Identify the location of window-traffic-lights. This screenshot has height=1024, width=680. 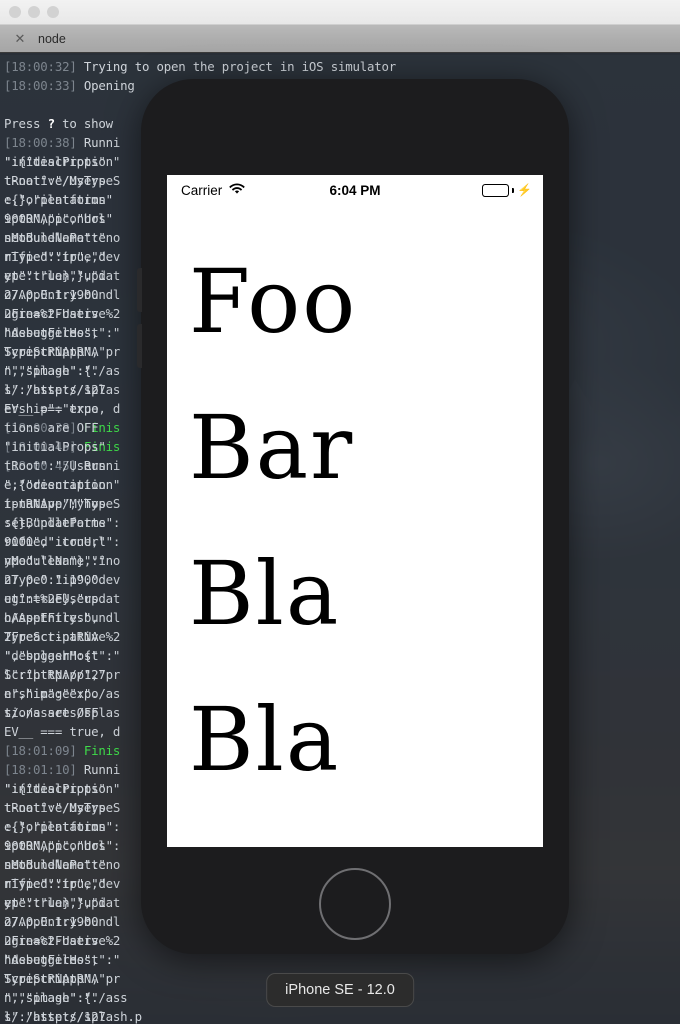
(34, 12).